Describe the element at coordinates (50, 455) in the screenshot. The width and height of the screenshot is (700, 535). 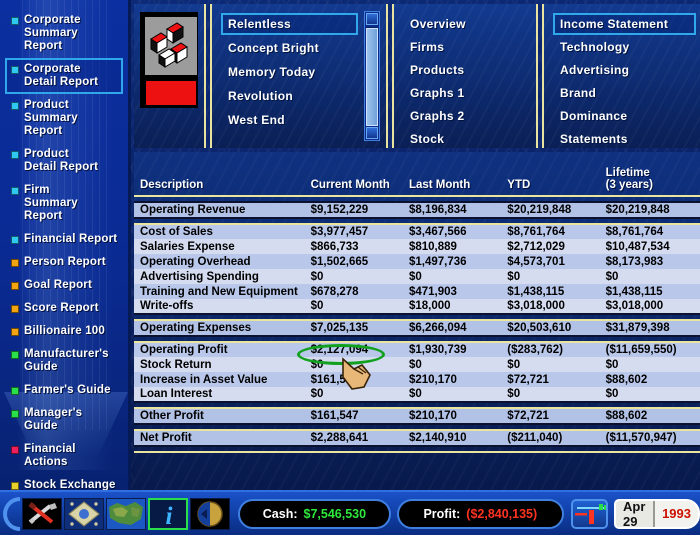
I see `sidebar-item-label: Financial Actions` at that location.